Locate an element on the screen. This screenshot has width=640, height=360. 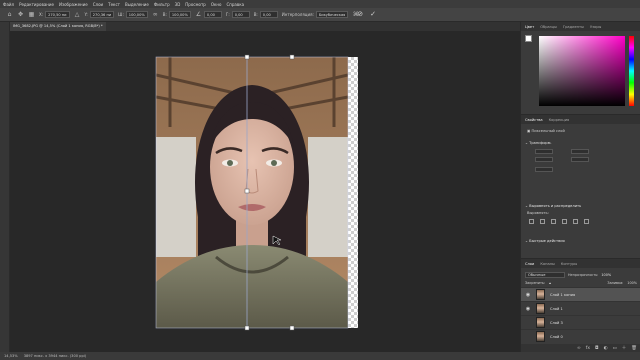
blend-row: Обычные Непрозрачность: 100% is located at coordinates (581, 274).